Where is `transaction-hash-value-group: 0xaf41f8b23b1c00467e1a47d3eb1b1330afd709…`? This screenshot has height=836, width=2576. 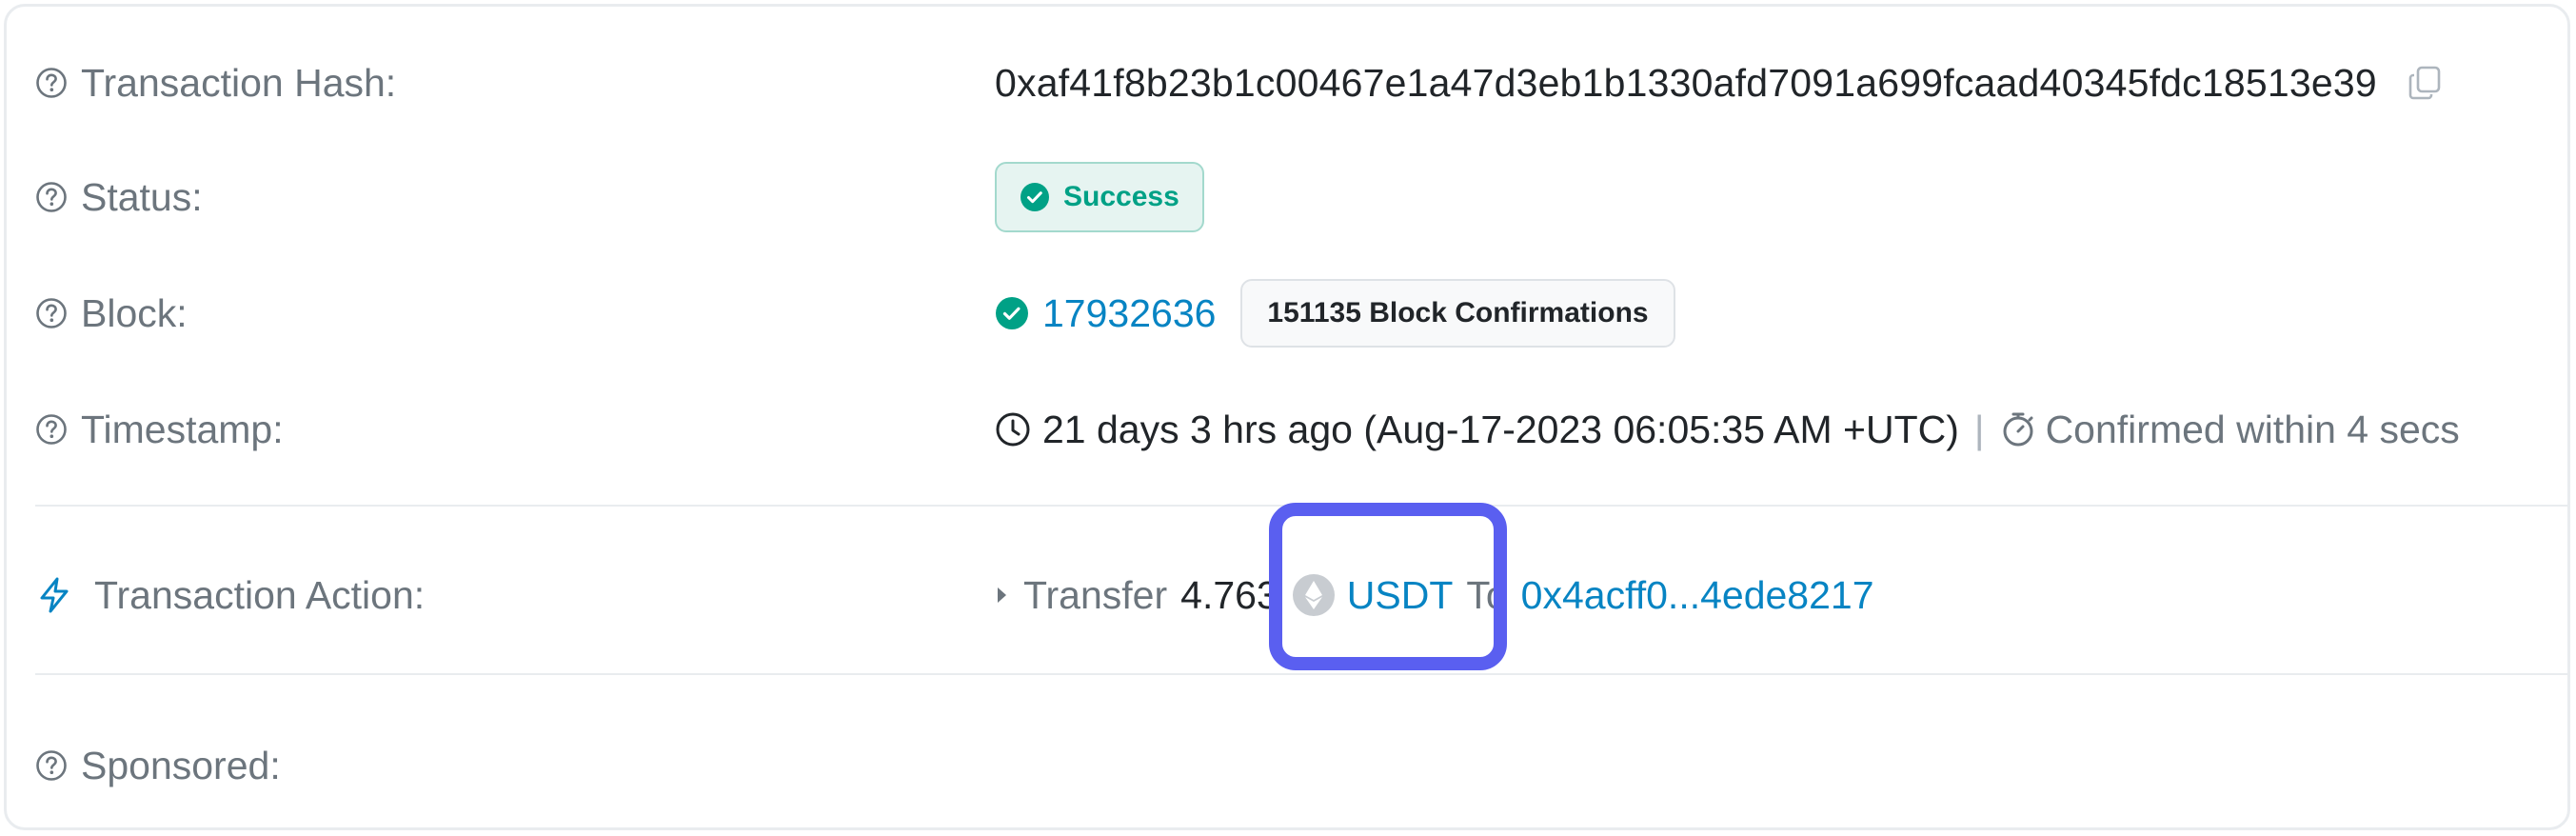 transaction-hash-value-group: 0xaf41f8b23b1c00467e1a47d3eb1b1330afd709… is located at coordinates (1719, 84).